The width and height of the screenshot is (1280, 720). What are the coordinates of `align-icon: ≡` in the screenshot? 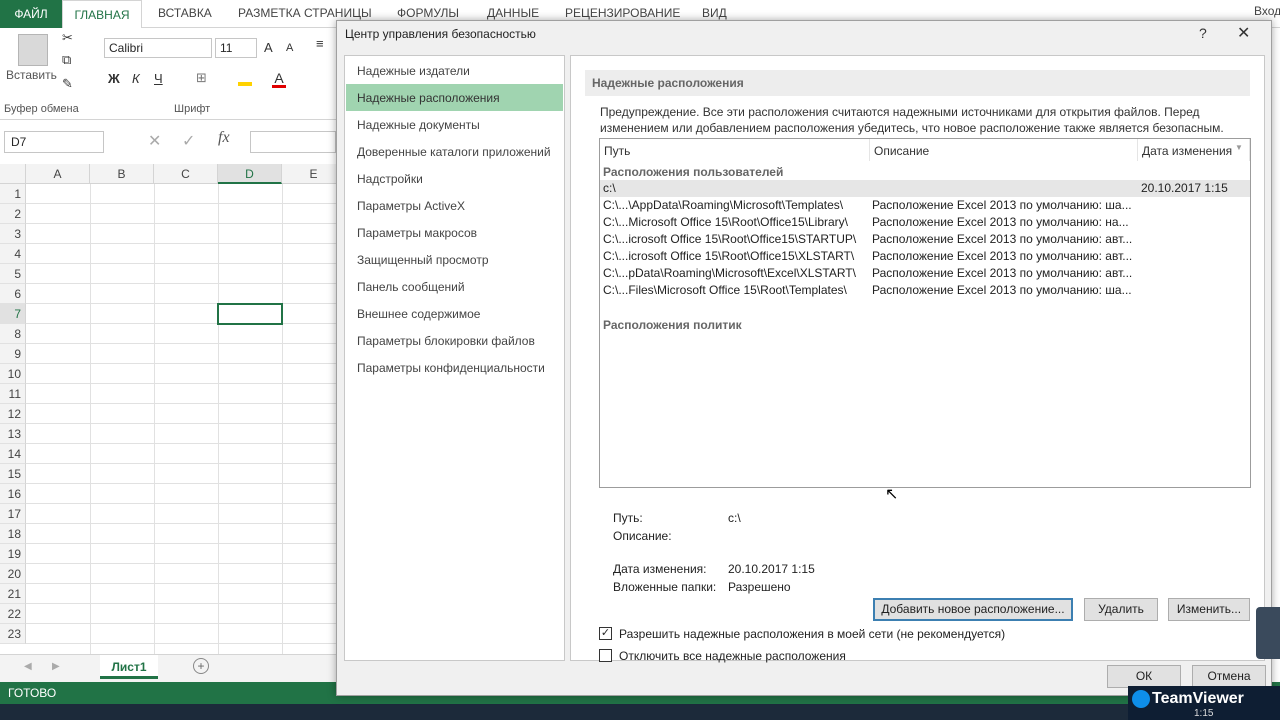 It's located at (320, 43).